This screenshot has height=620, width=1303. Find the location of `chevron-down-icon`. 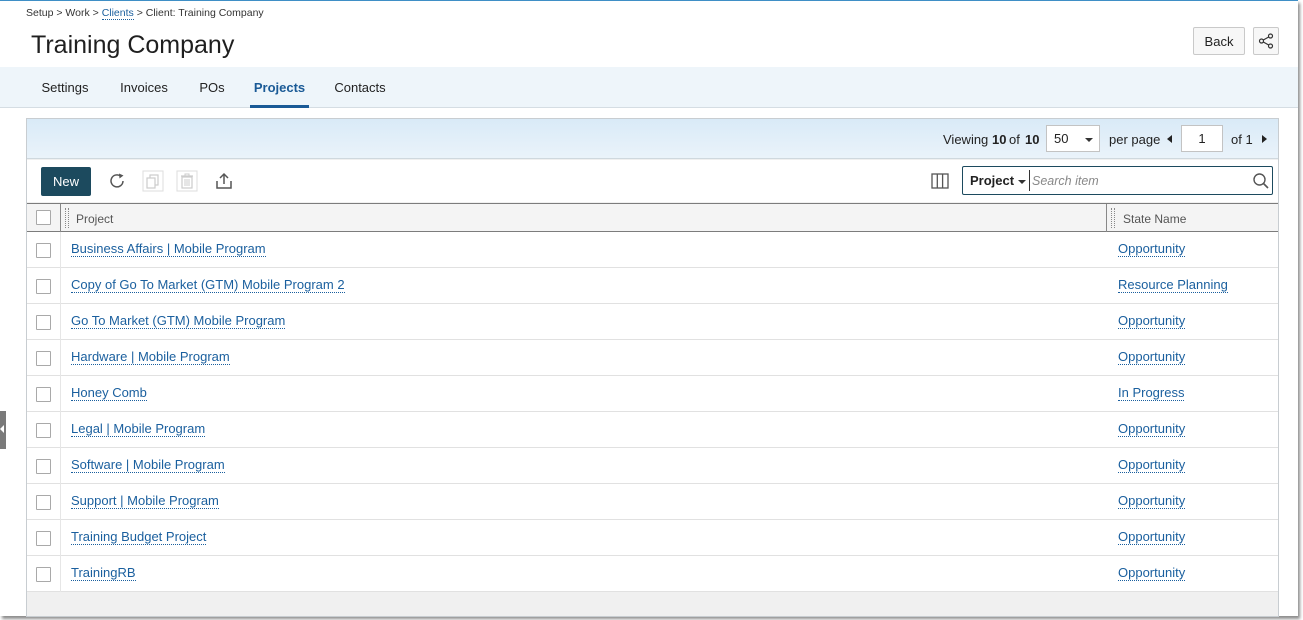

chevron-down-icon is located at coordinates (1022, 181).